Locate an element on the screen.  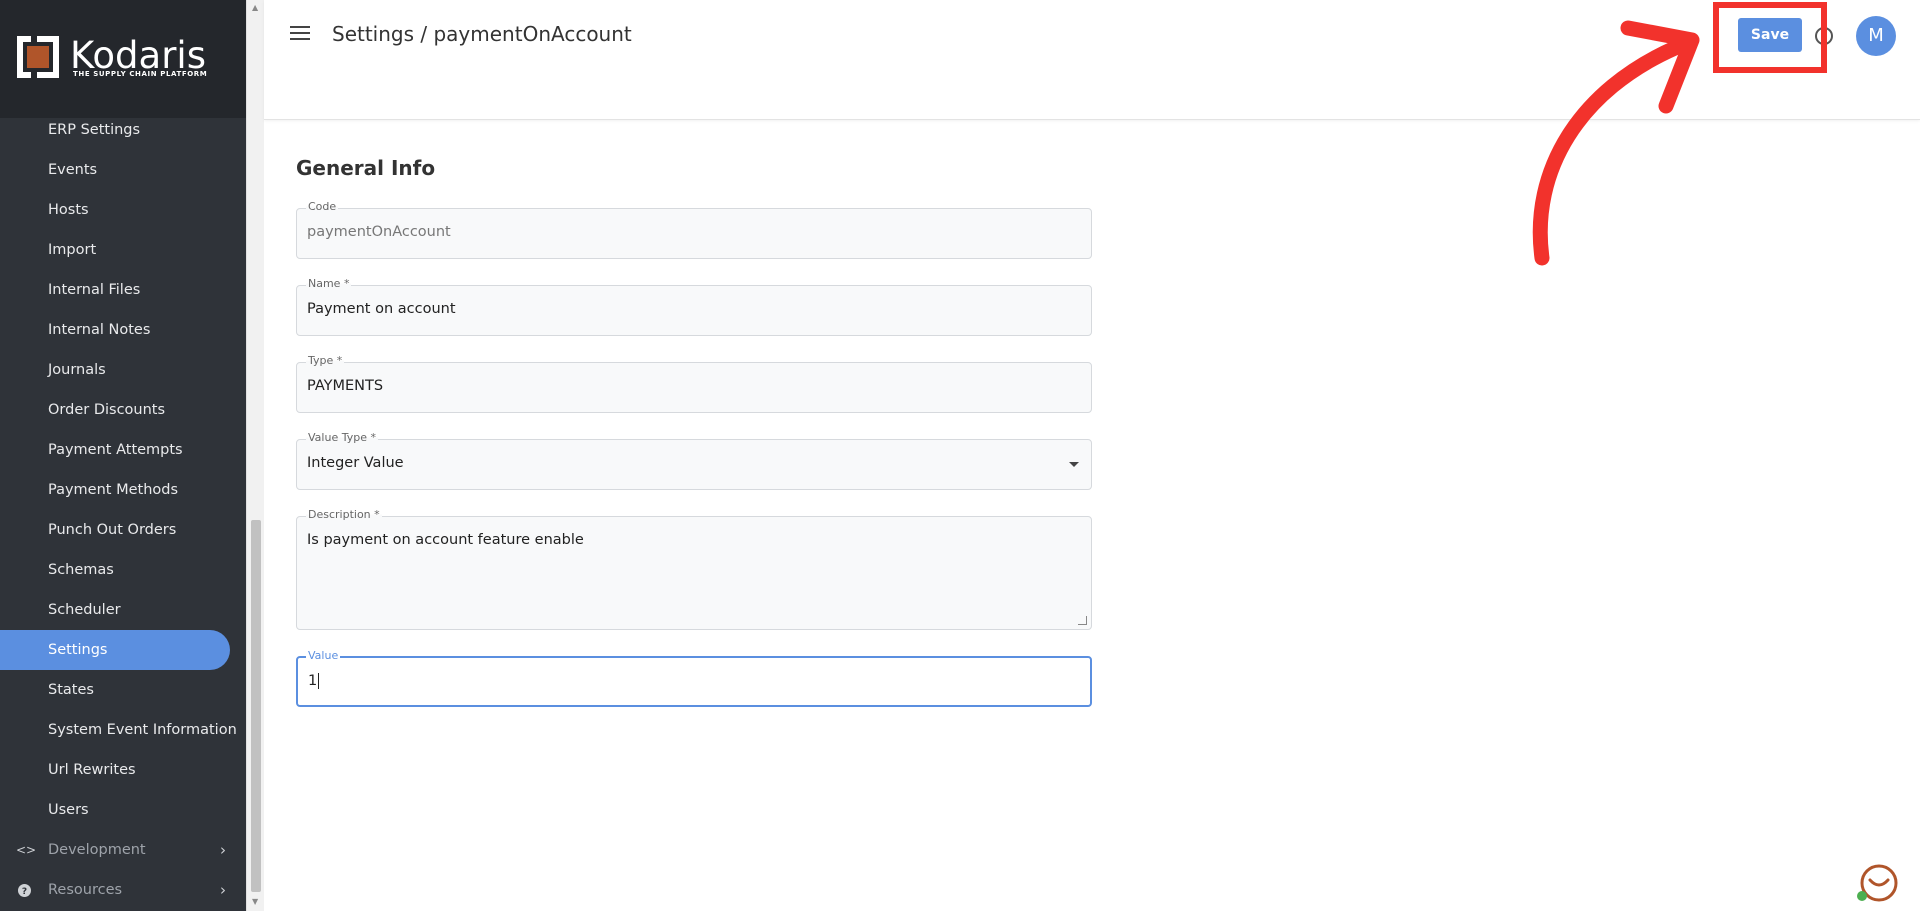
name-field: Name * Payment on account is located at coordinates (694, 306).